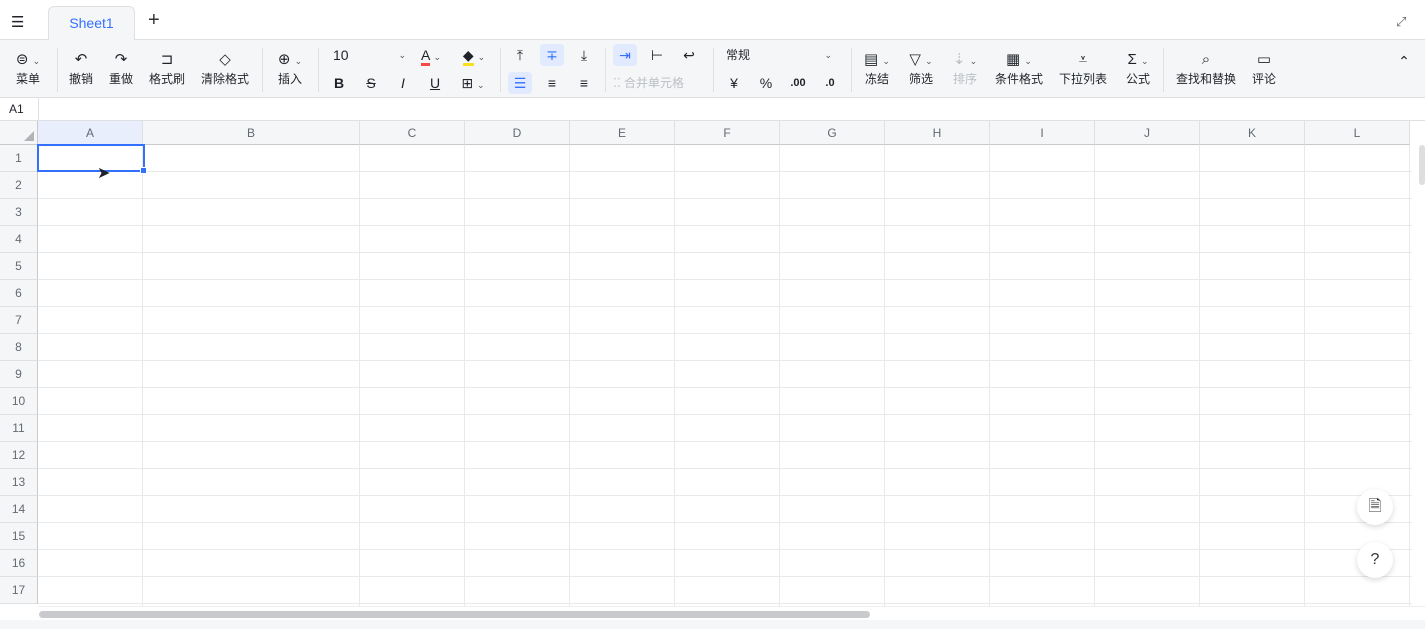  What do you see at coordinates (91, 23) in the screenshot?
I see `tab-sheet1: Sheet1` at bounding box center [91, 23].